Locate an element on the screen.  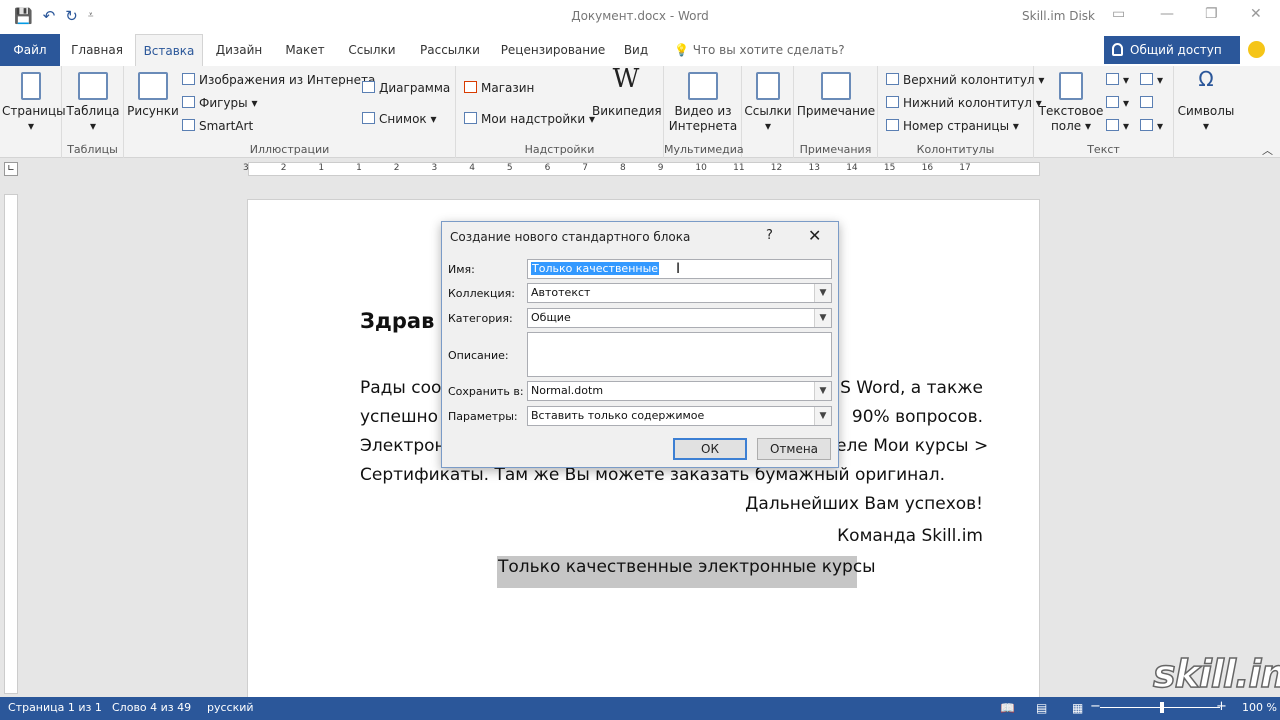
illustrations-group-label: Иллюстрации is located at coordinates (289, 149).